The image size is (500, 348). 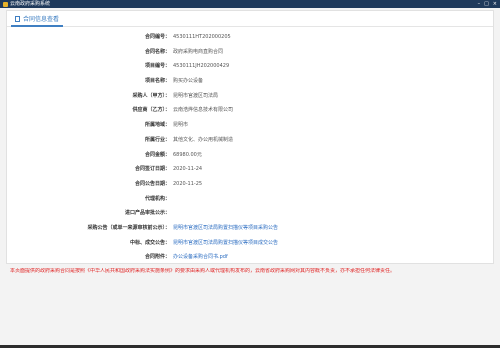 I want to click on field-label: 合同附件：, so click(x=157, y=257).